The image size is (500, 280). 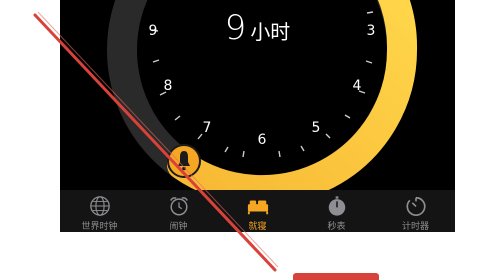 What do you see at coordinates (178, 206) in the screenshot?
I see `alarm-clock-icon` at bounding box center [178, 206].